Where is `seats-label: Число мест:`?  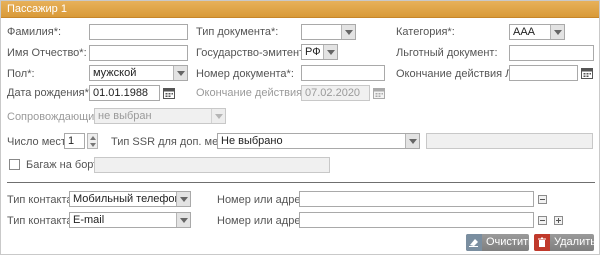 seats-label: Число мест: is located at coordinates (38, 142).